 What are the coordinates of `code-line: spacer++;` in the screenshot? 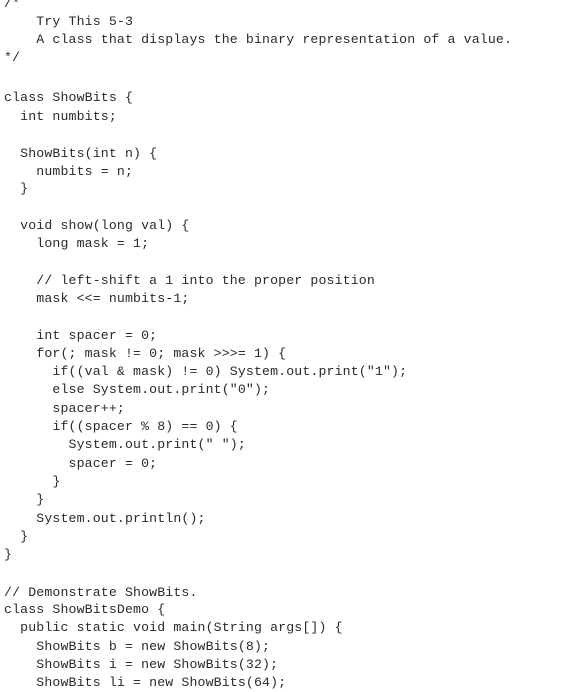 It's located at (64, 408).